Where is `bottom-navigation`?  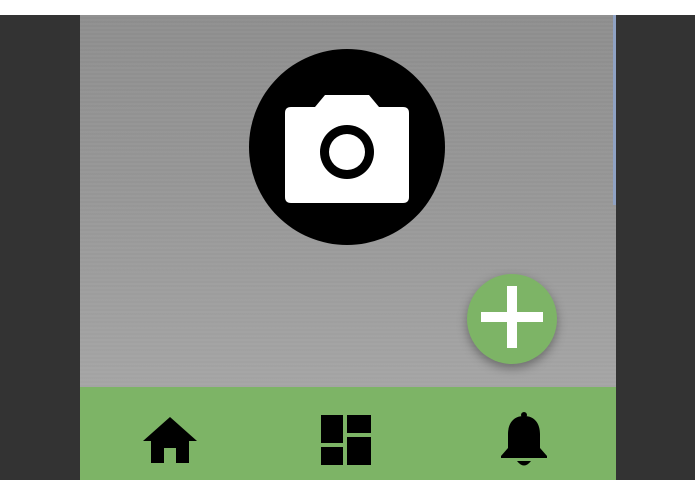
bottom-navigation is located at coordinates (348, 433).